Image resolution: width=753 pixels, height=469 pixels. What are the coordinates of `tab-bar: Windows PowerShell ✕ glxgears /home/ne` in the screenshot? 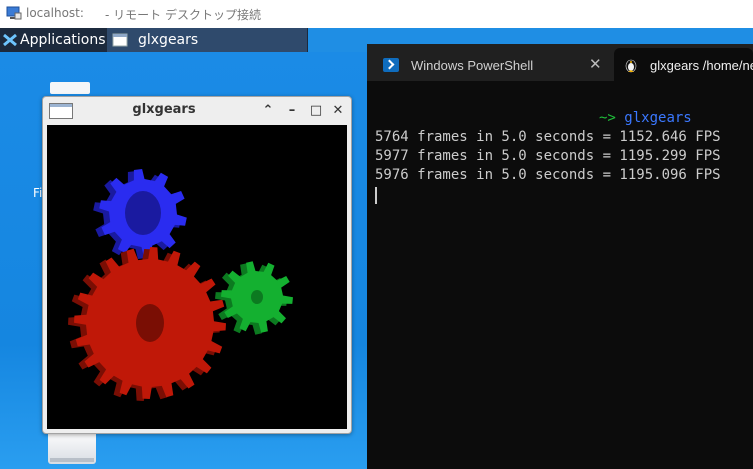 It's located at (560, 62).